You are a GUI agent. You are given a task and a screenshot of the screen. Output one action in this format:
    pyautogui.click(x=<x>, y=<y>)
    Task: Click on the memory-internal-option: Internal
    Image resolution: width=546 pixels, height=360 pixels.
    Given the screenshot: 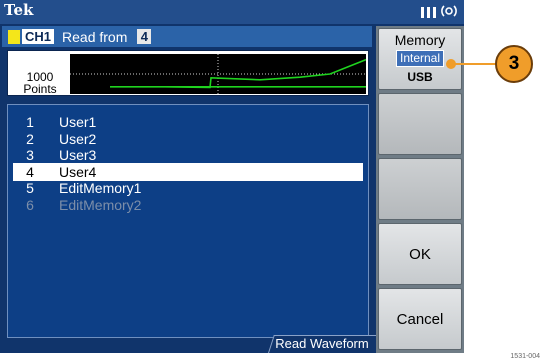 What is the action you would take?
    pyautogui.click(x=420, y=58)
    